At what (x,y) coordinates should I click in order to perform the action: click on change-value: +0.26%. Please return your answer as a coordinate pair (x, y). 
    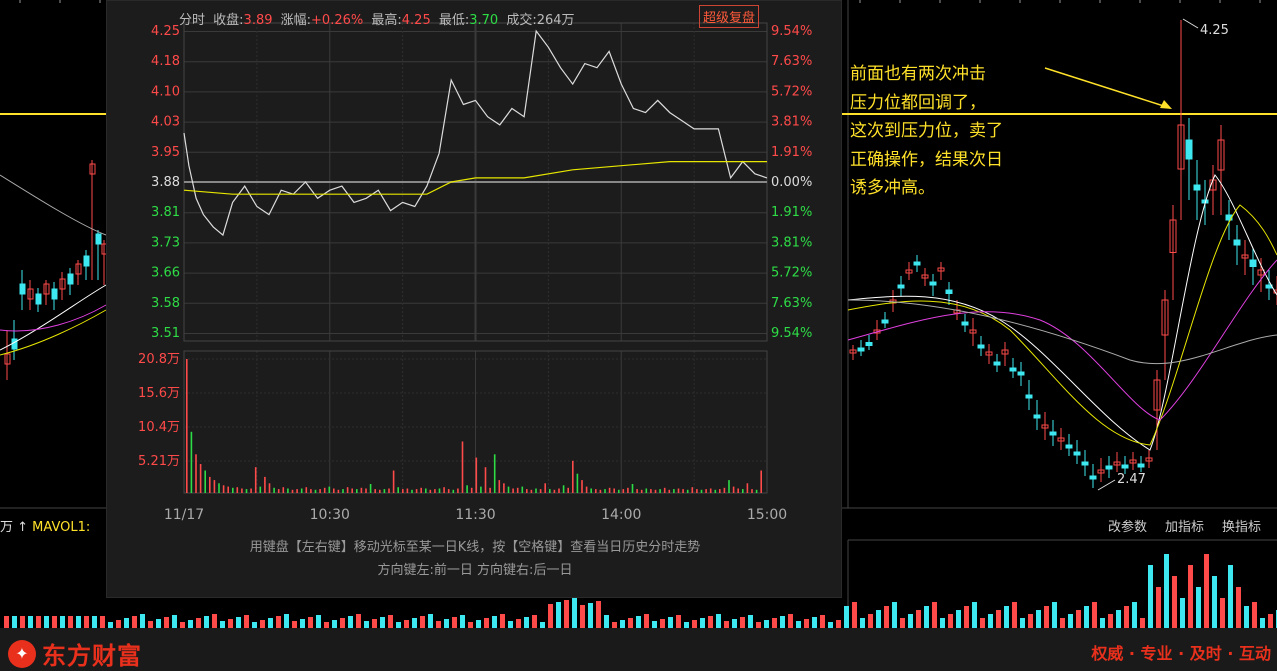
    Looking at the image, I should click on (337, 20).